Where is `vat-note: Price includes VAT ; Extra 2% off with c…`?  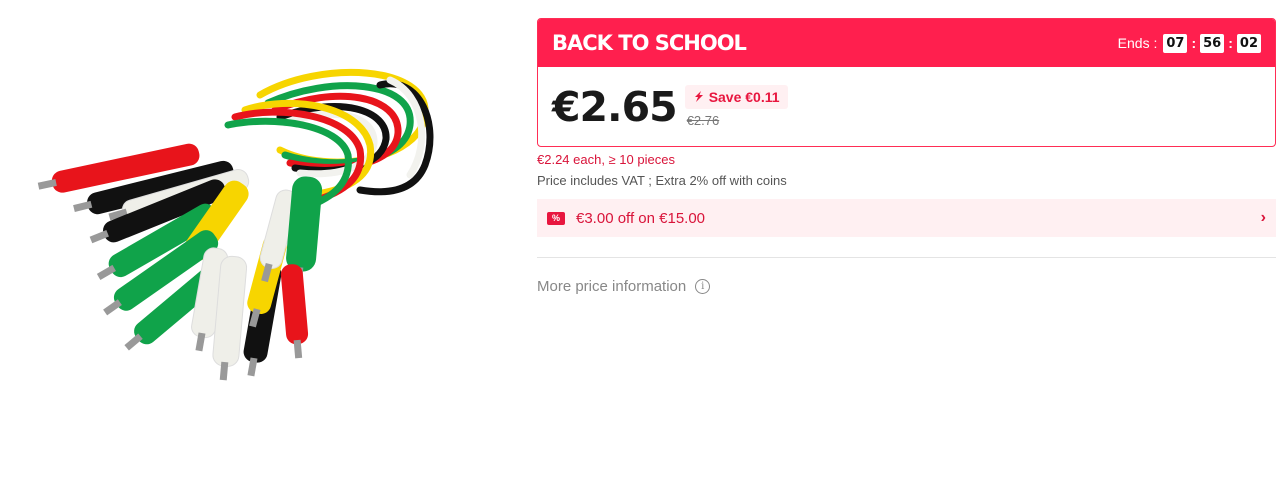
vat-note: Price includes VAT ; Extra 2% off with c… is located at coordinates (662, 180).